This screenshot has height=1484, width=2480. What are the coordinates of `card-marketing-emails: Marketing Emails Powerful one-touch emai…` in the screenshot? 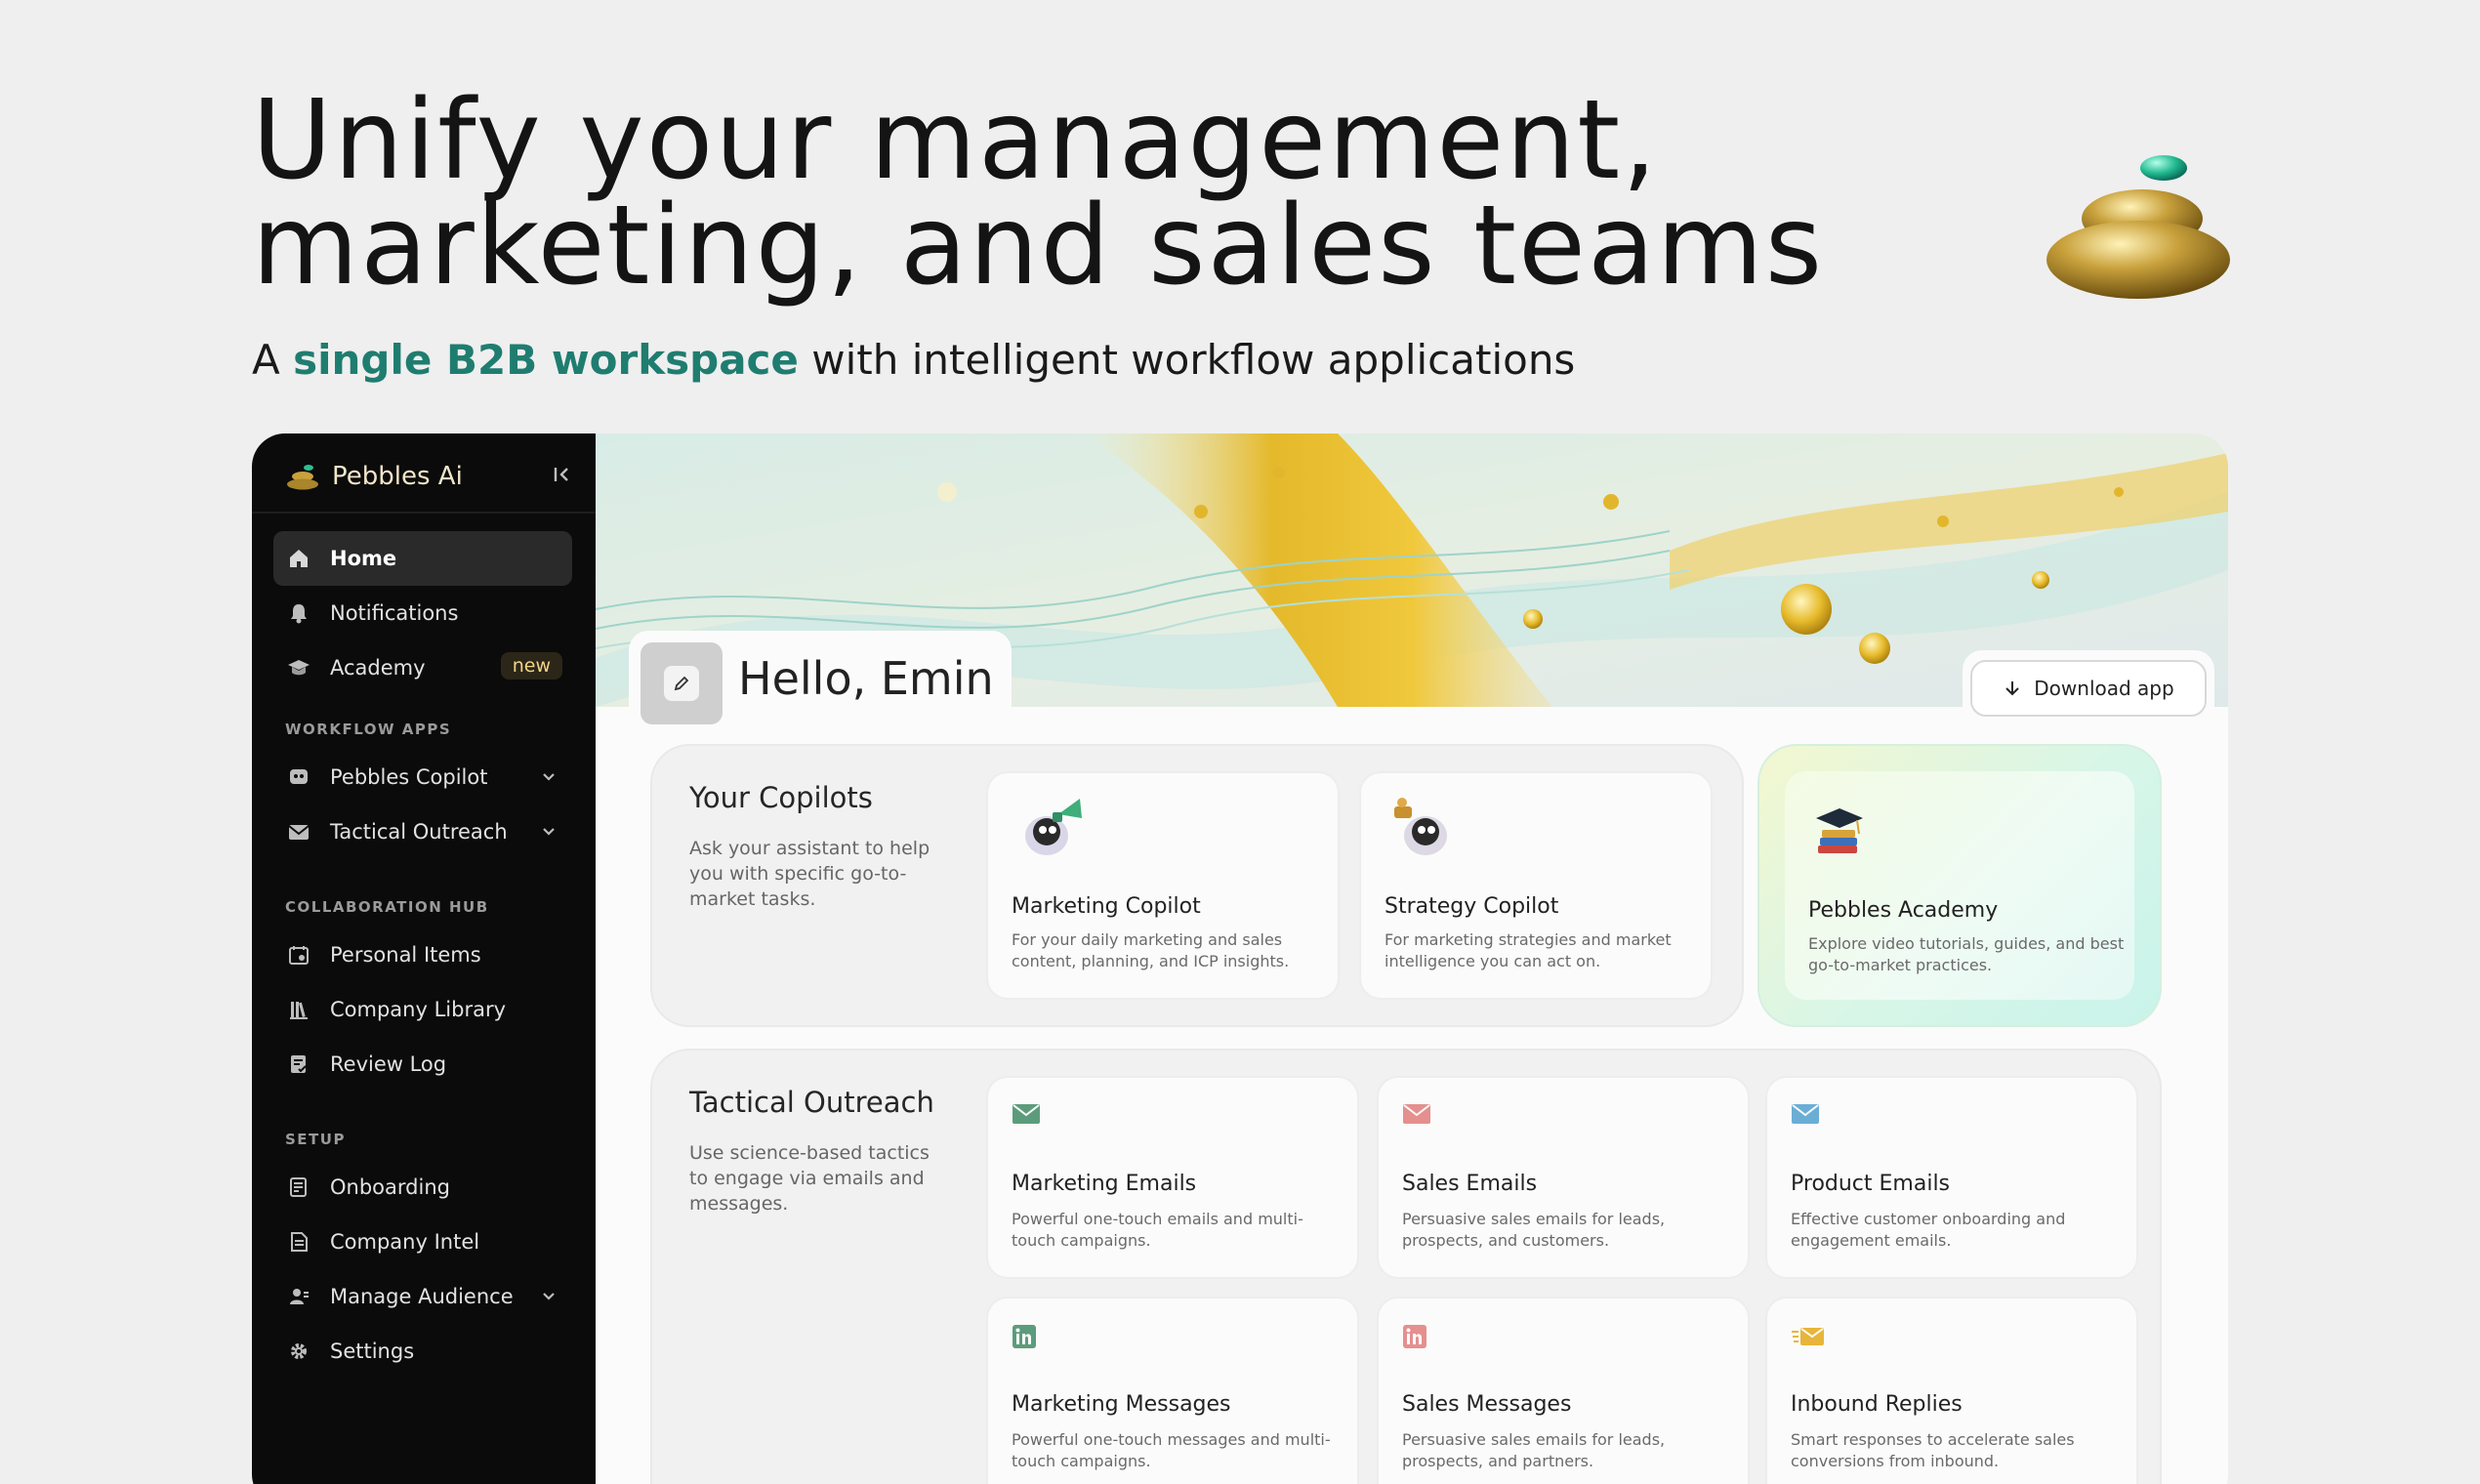 It's located at (1172, 1178).